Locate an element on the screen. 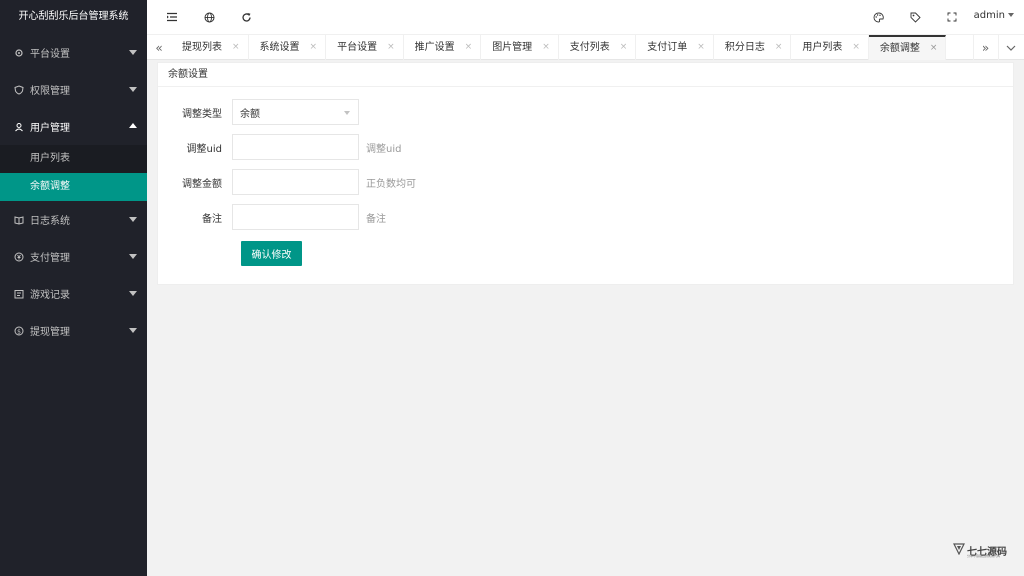  note-hint: 备注 is located at coordinates (376, 219).